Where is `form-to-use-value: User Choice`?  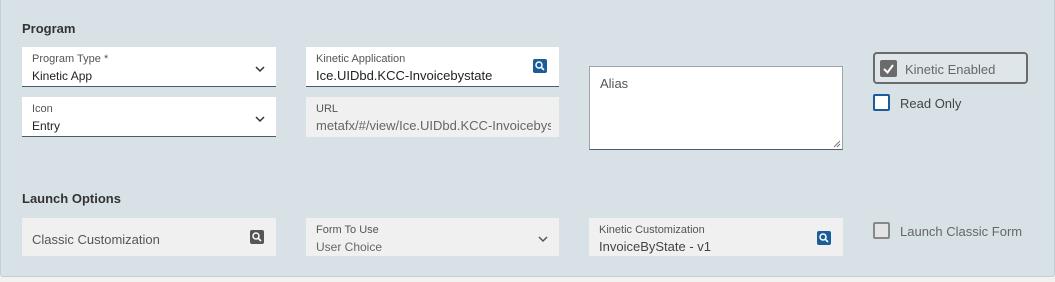 form-to-use-value: User Choice is located at coordinates (349, 247).